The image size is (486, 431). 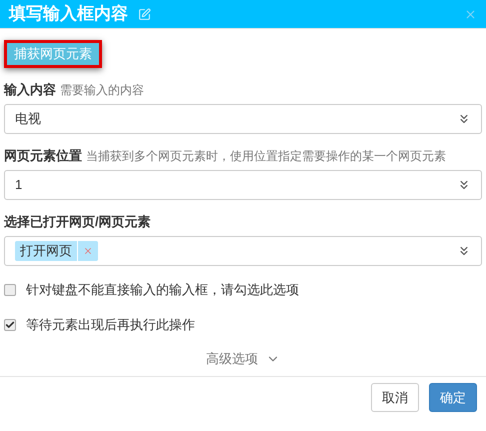 What do you see at coordinates (56, 251) in the screenshot?
I see `tag: 打开网页` at bounding box center [56, 251].